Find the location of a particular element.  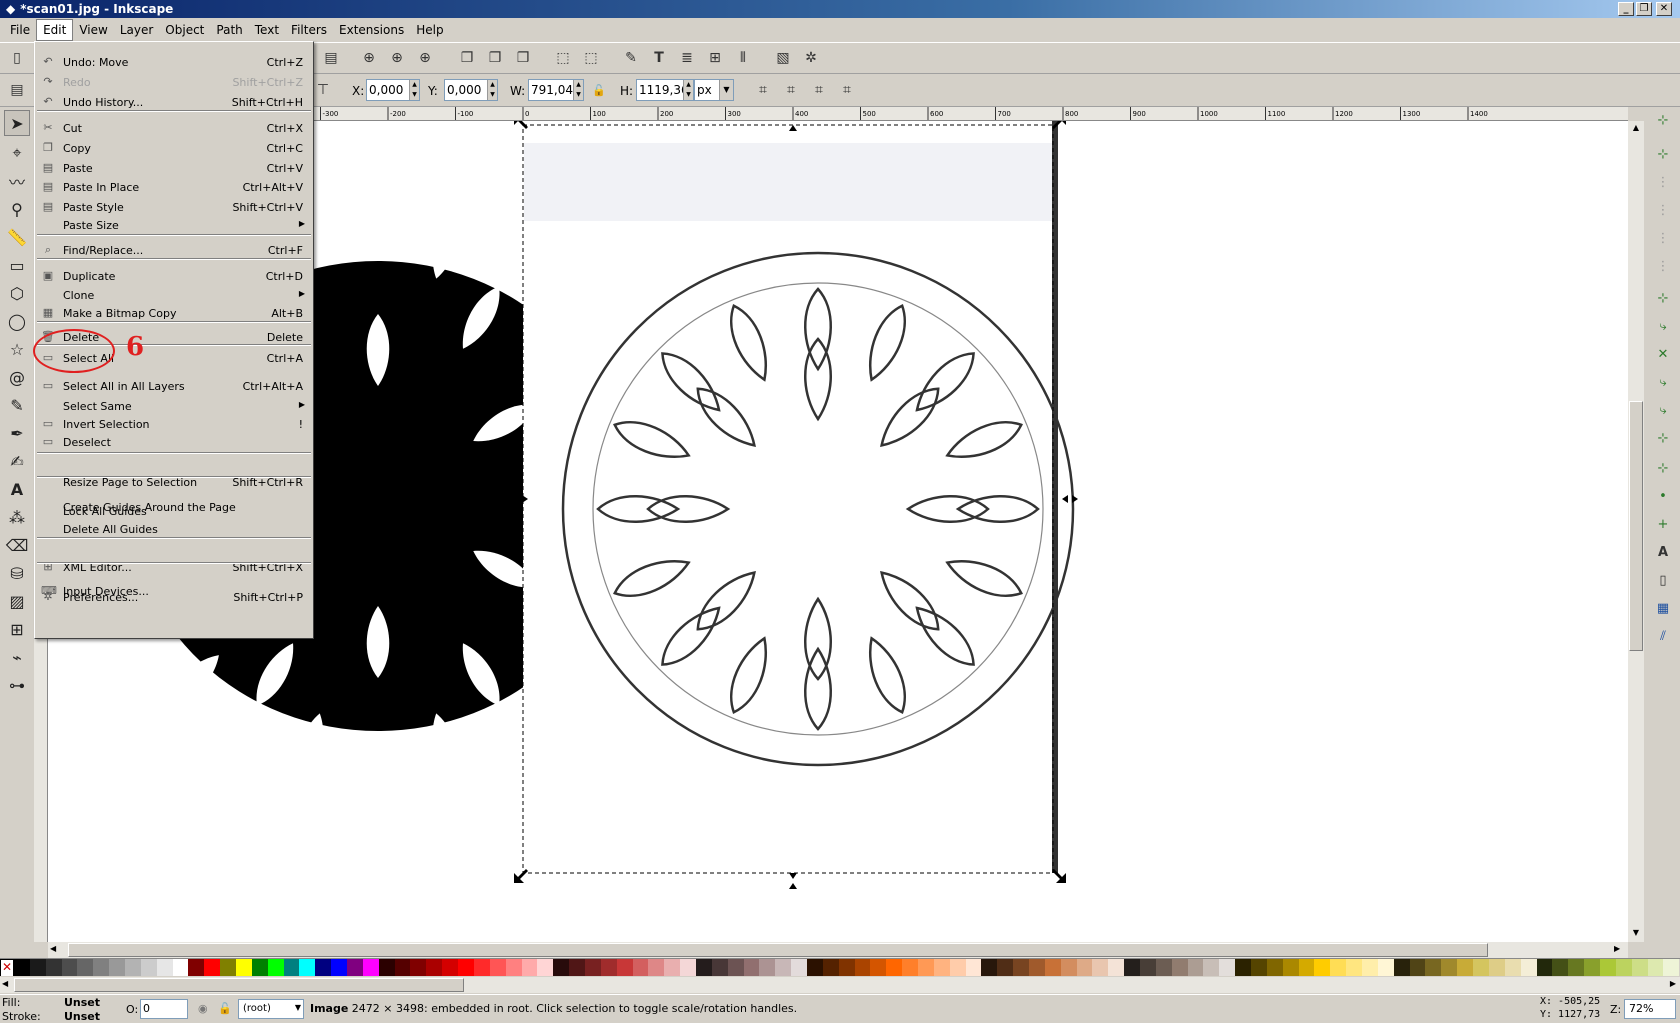

color-palette: ✕ is located at coordinates (840, 967).